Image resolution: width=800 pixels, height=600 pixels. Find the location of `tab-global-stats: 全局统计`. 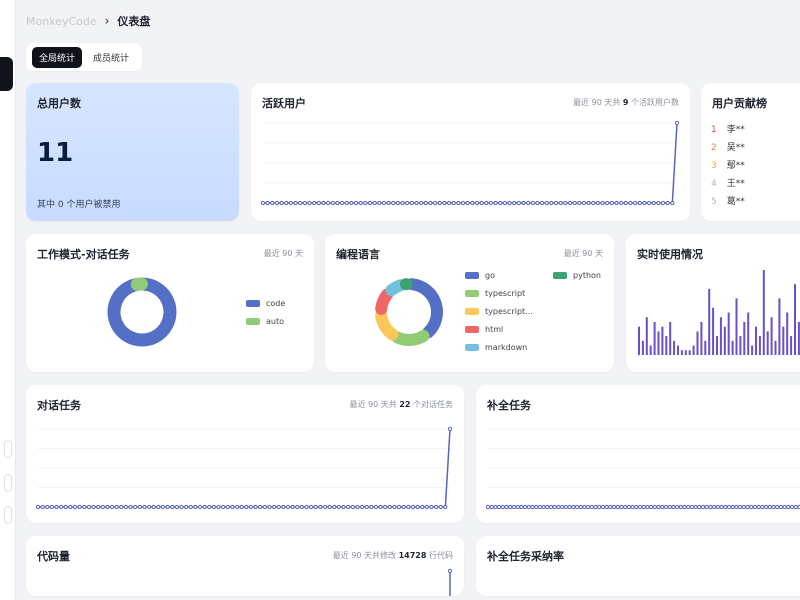

tab-global-stats: 全局统计 is located at coordinates (57, 57).